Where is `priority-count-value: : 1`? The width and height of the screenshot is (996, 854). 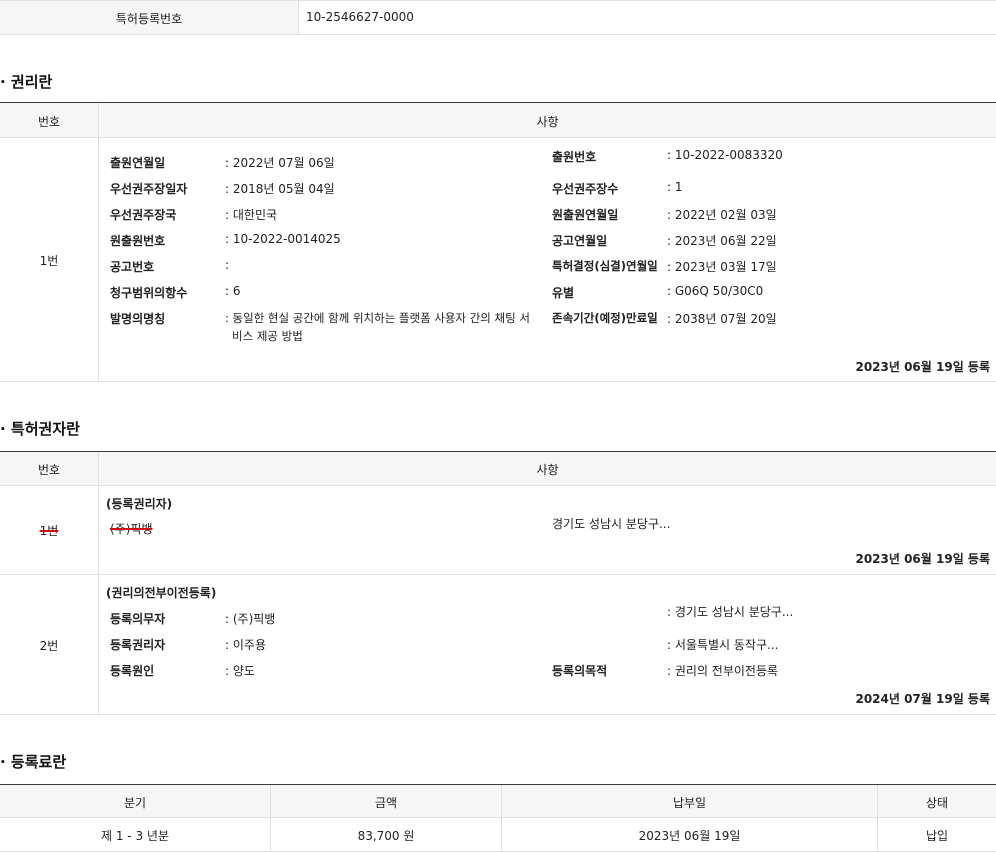
priority-count-value: : 1 is located at coordinates (675, 187).